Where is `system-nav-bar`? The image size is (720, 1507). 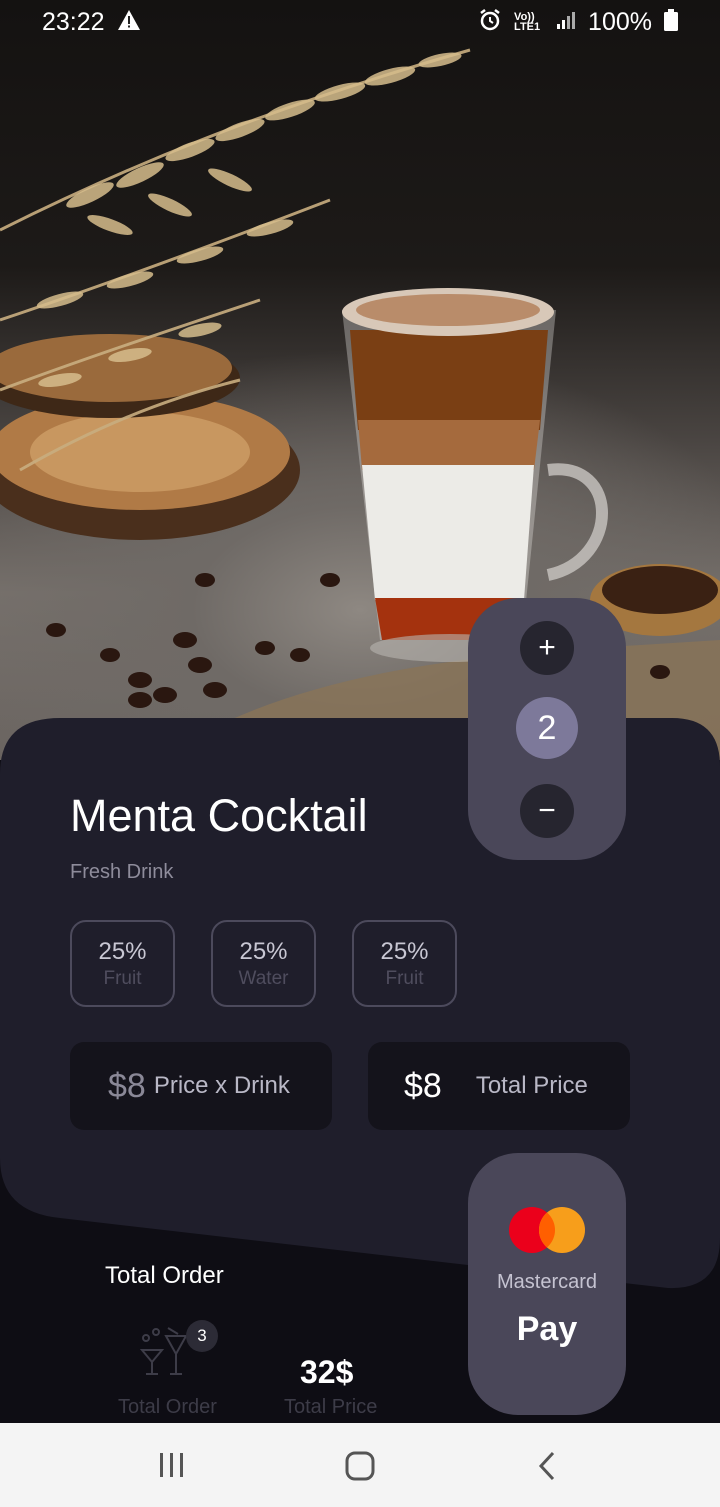
system-nav-bar is located at coordinates (360, 1465).